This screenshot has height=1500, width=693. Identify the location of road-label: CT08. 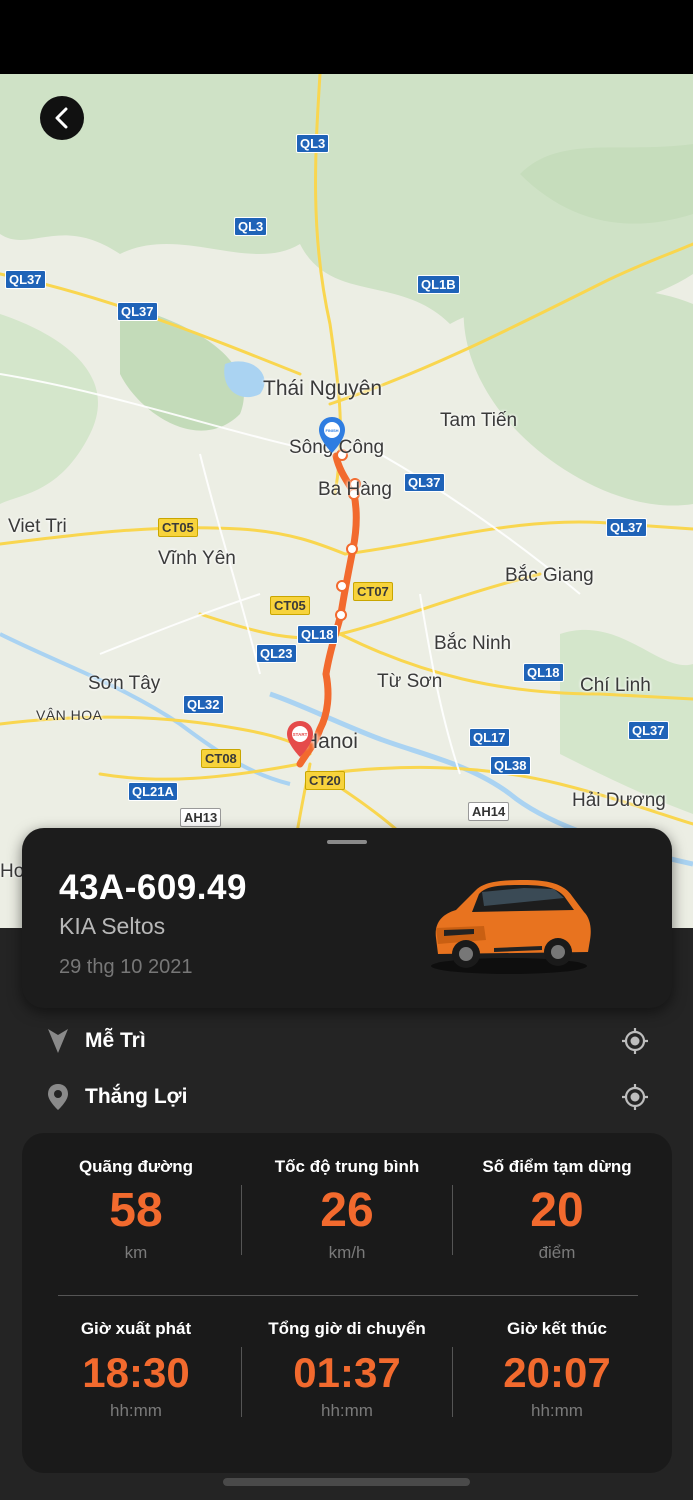
(221, 758).